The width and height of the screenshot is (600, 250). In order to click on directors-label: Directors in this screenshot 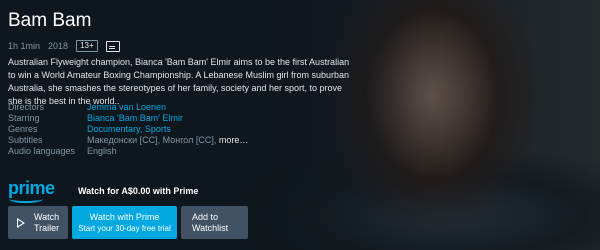, I will do `click(26, 107)`.